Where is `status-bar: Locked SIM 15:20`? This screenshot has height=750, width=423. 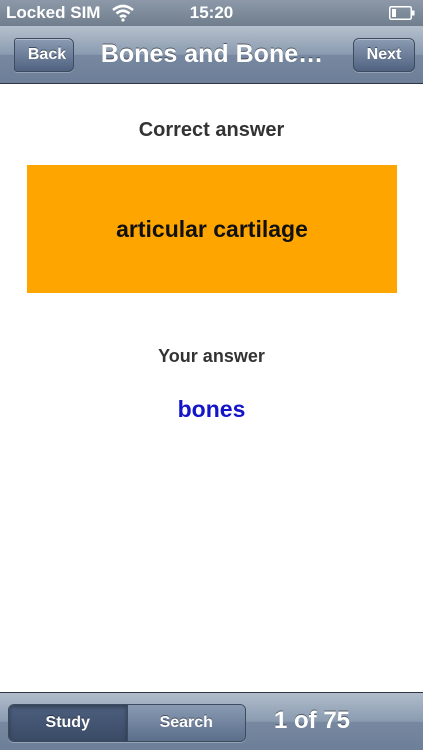
status-bar: Locked SIM 15:20 is located at coordinates (211, 13).